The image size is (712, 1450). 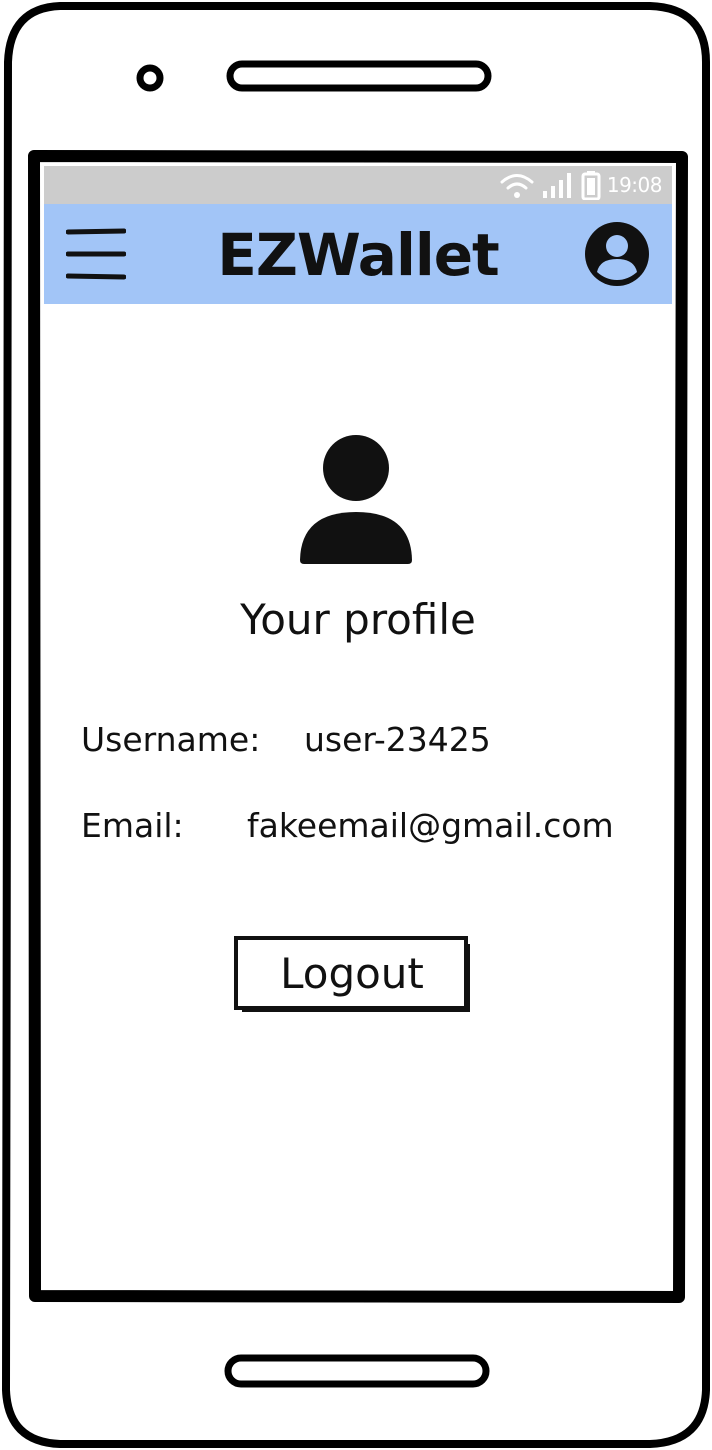 What do you see at coordinates (517, 186) in the screenshot?
I see `wifi-icon` at bounding box center [517, 186].